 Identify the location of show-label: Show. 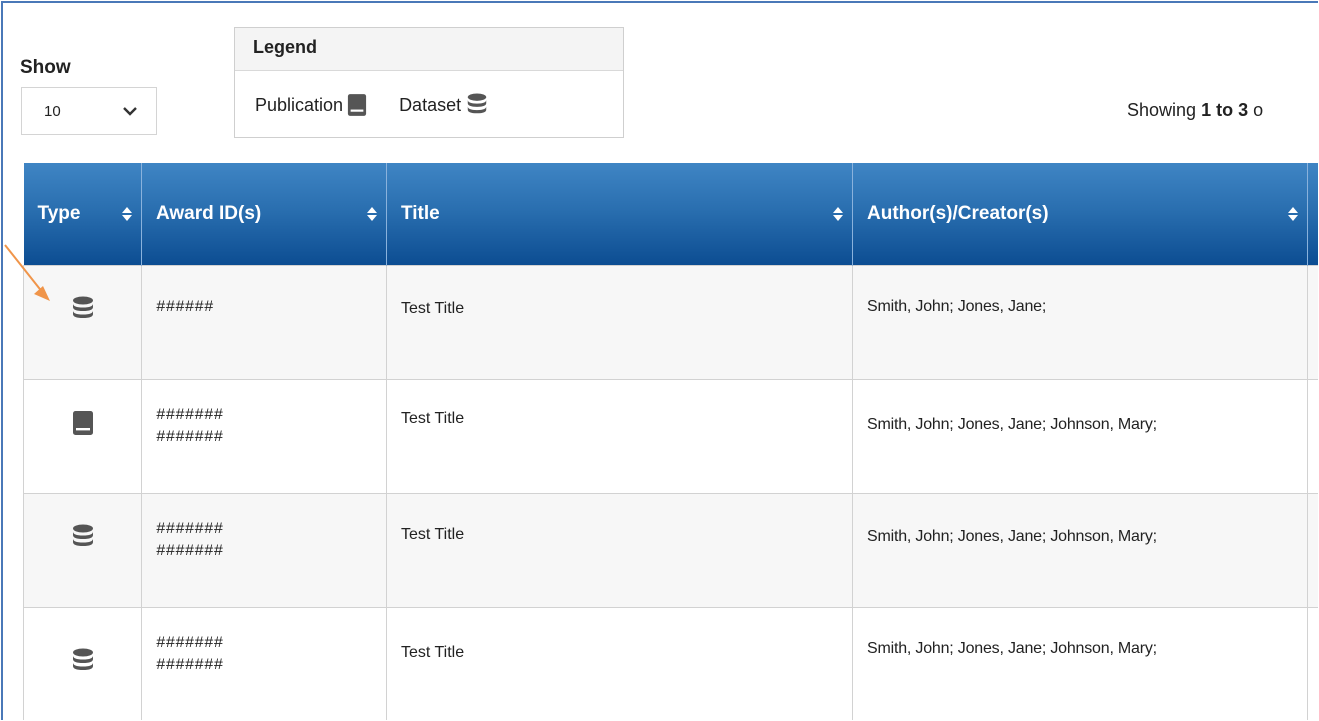
(45, 67).